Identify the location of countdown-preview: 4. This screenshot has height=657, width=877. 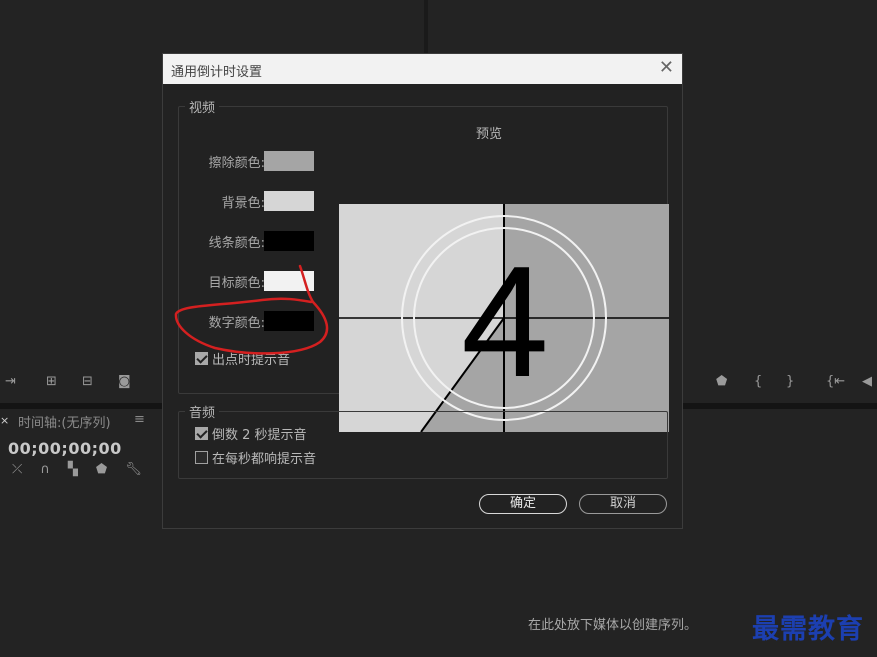
(504, 318).